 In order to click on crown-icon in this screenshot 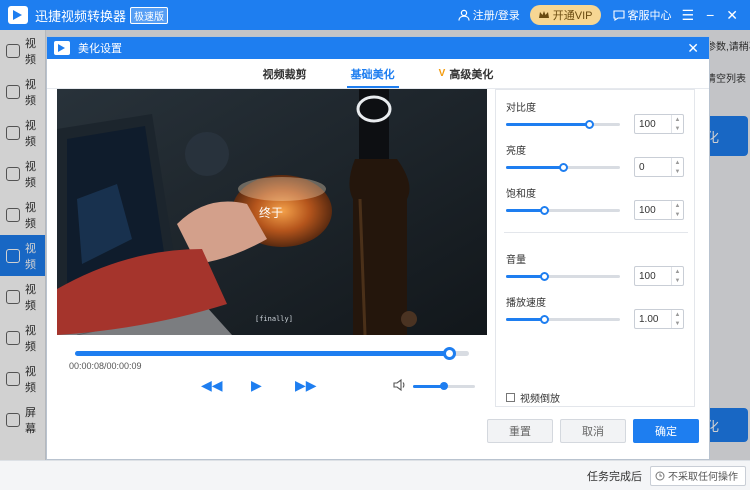, I will do `click(543, 14)`.